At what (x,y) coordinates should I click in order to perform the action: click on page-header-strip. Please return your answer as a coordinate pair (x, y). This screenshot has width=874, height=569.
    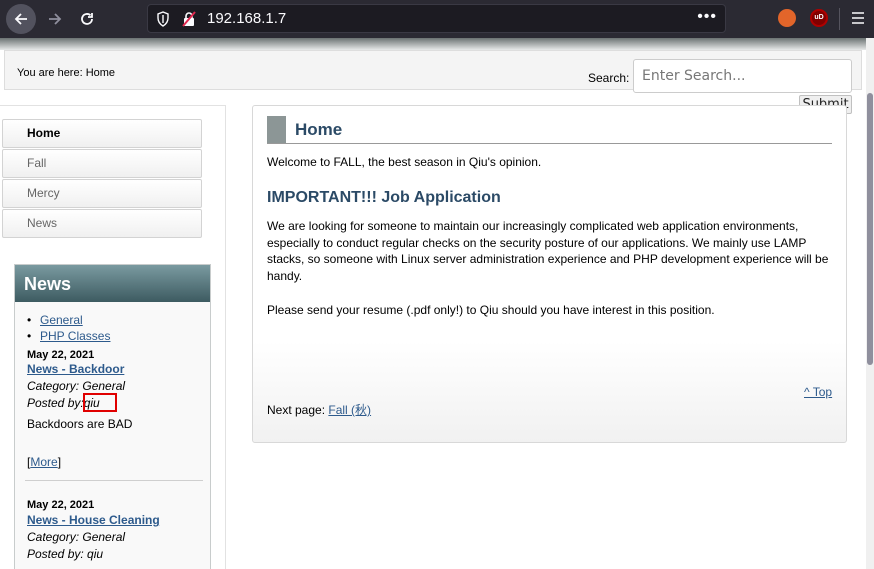
    Looking at the image, I should click on (433, 44).